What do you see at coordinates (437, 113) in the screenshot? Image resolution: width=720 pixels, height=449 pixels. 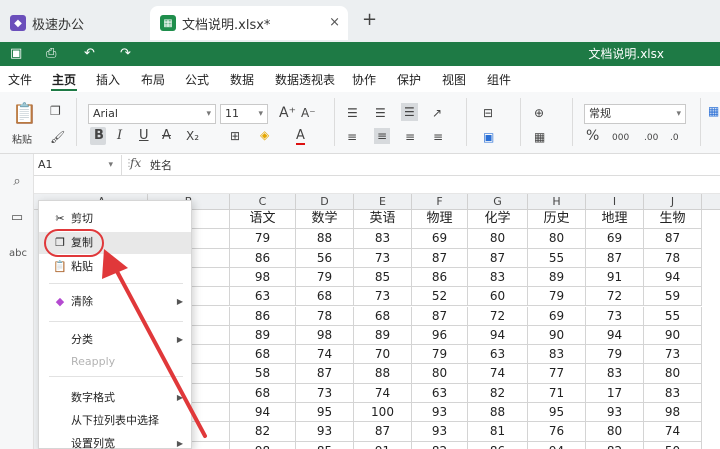 I see `text-orientation-icon: ↗` at bounding box center [437, 113].